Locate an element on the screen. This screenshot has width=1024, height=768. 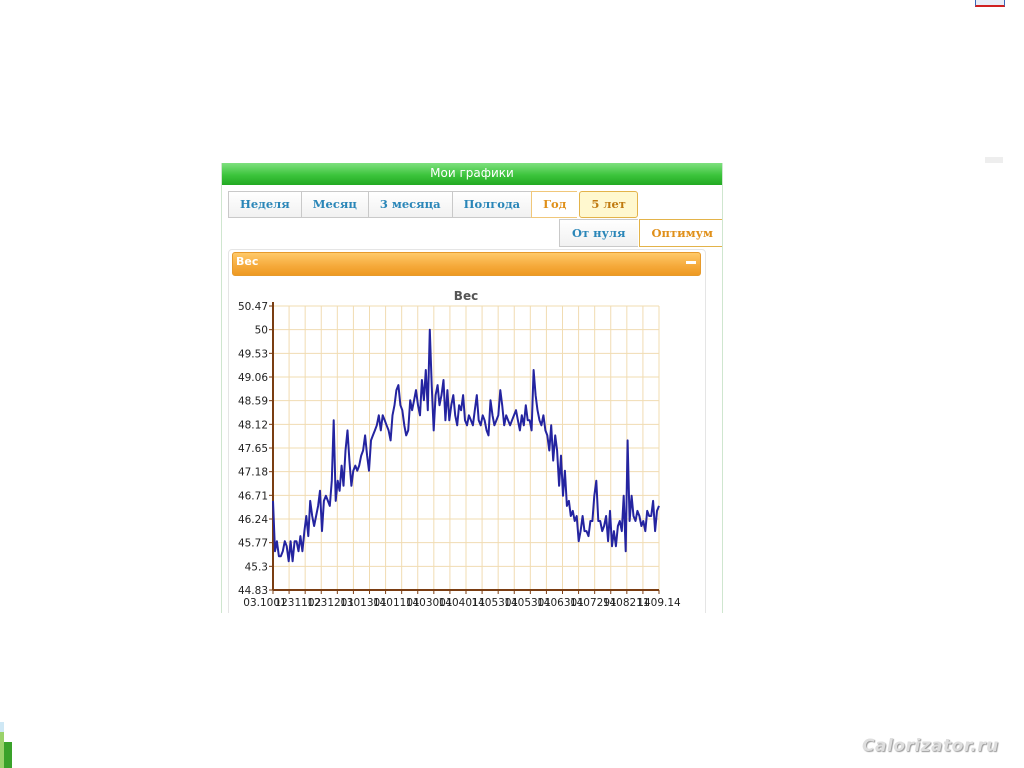
y-tick-label: 48.12 is located at coordinates (253, 425).